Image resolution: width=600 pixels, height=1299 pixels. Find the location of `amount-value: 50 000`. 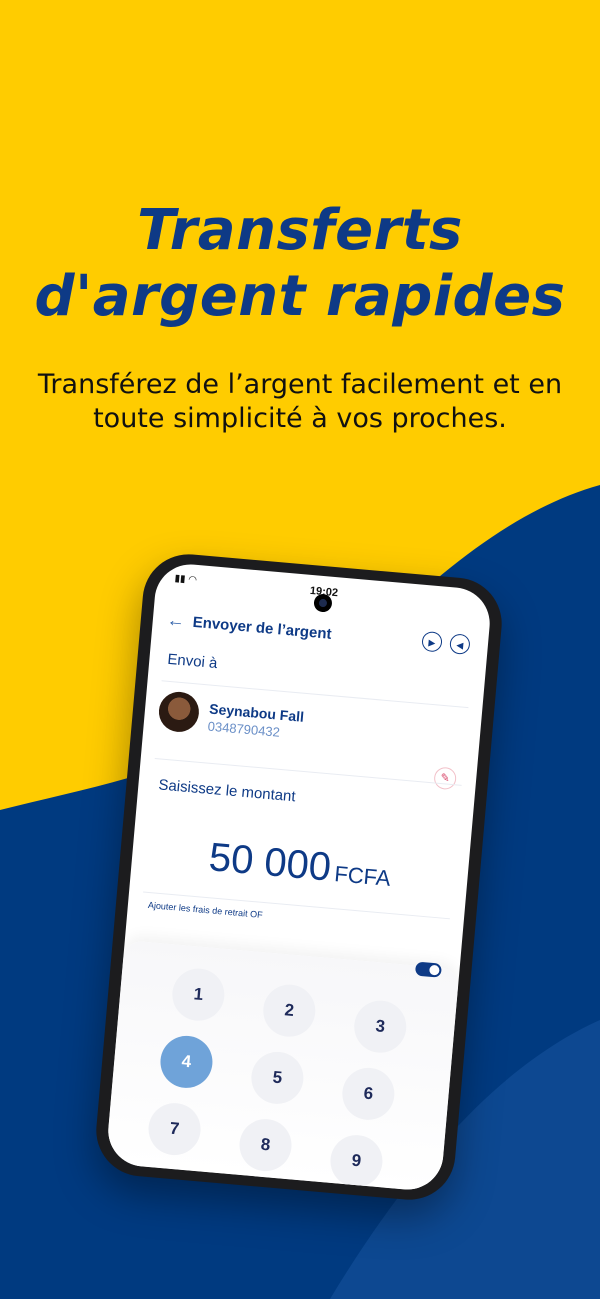

amount-value: 50 000 is located at coordinates (270, 862).